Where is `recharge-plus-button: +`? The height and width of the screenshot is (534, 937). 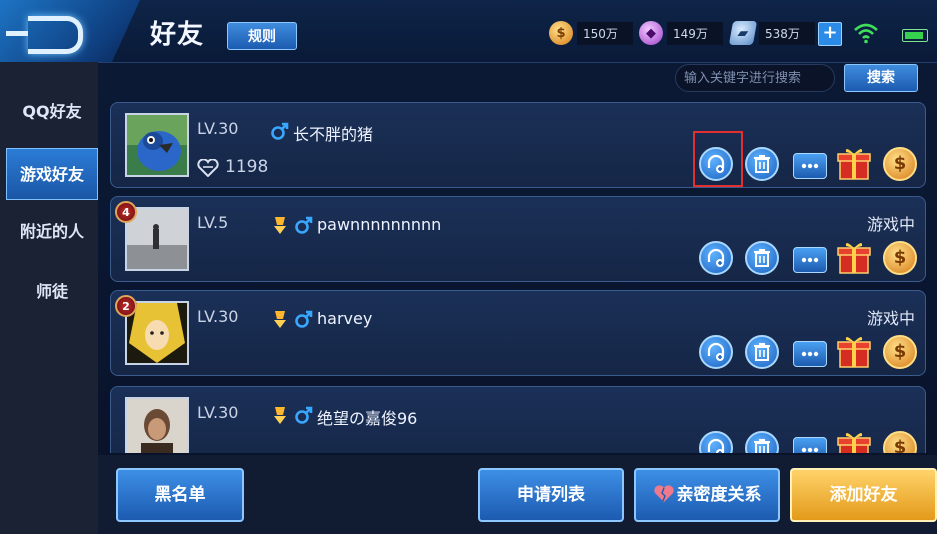
recharge-plus-button: + is located at coordinates (830, 34).